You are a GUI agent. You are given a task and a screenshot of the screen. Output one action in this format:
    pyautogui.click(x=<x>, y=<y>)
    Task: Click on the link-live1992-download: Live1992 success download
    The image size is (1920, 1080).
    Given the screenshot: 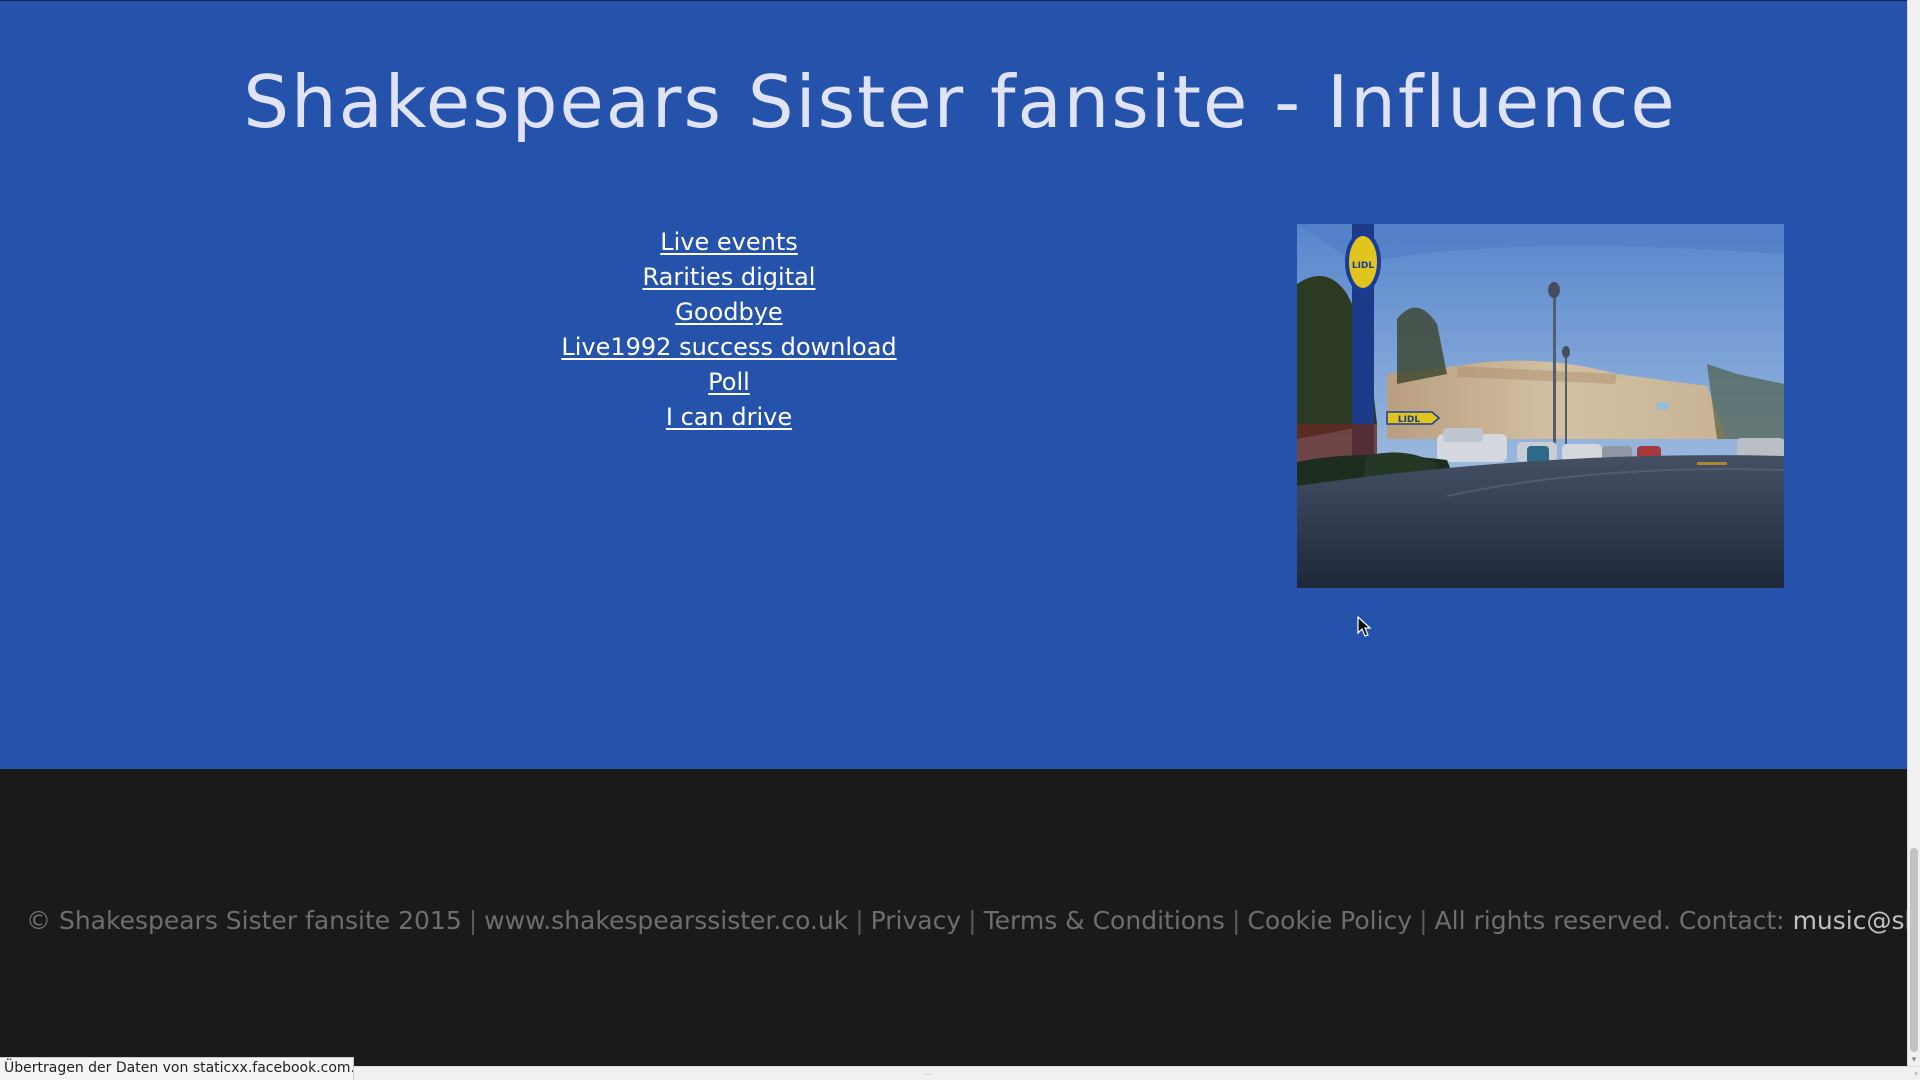 What is the action you would take?
    pyautogui.click(x=729, y=347)
    